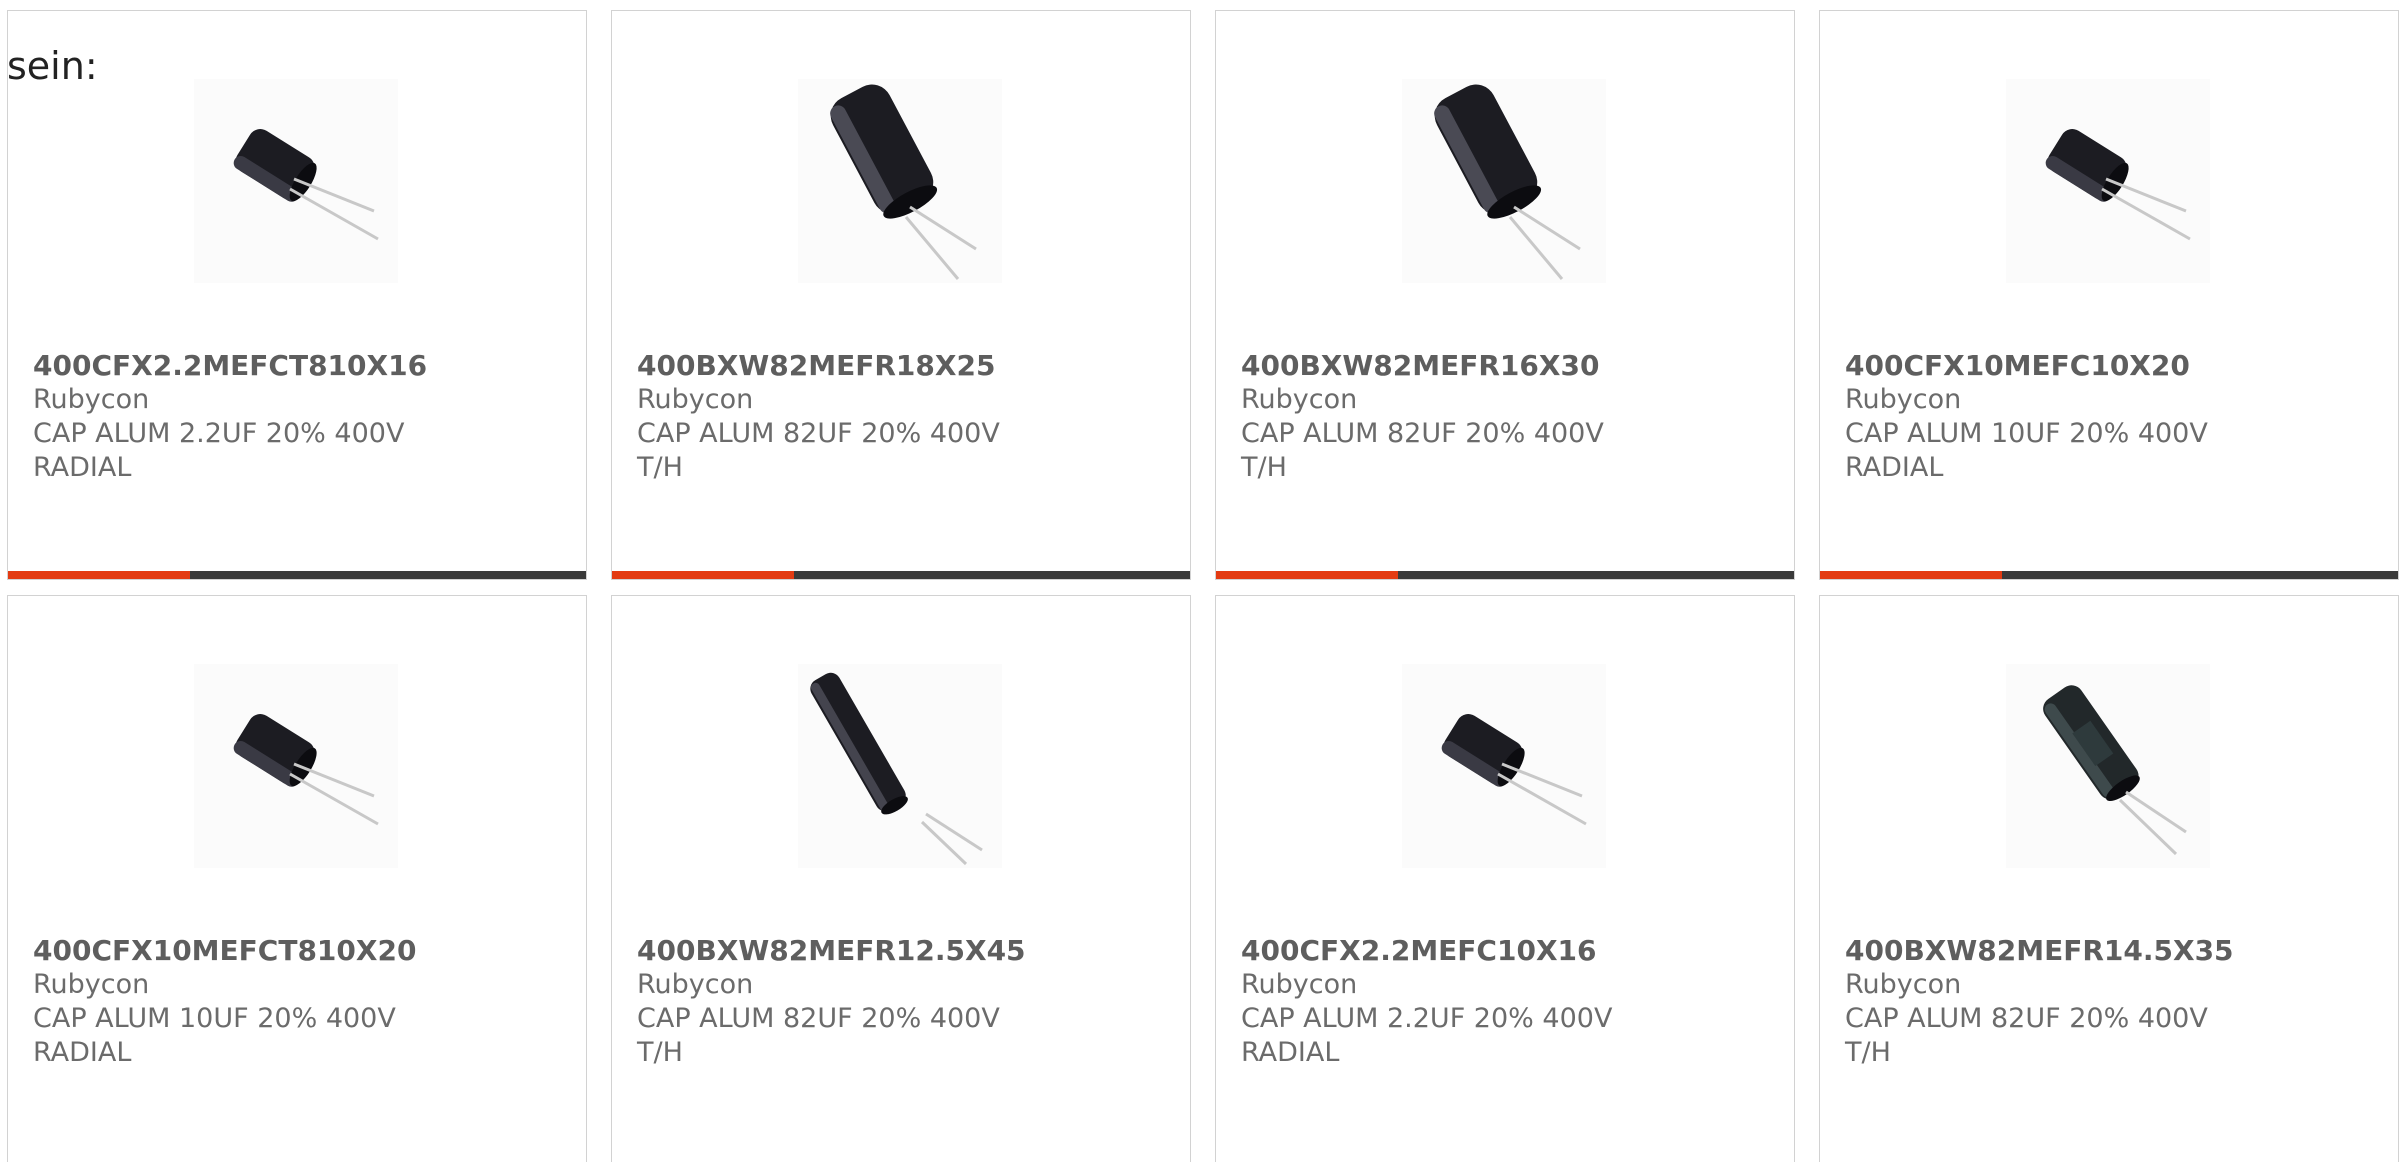 This screenshot has width=2400, height=1162. I want to click on part-number-link: 400CFX2.2MEFCT810X16, so click(299, 366).